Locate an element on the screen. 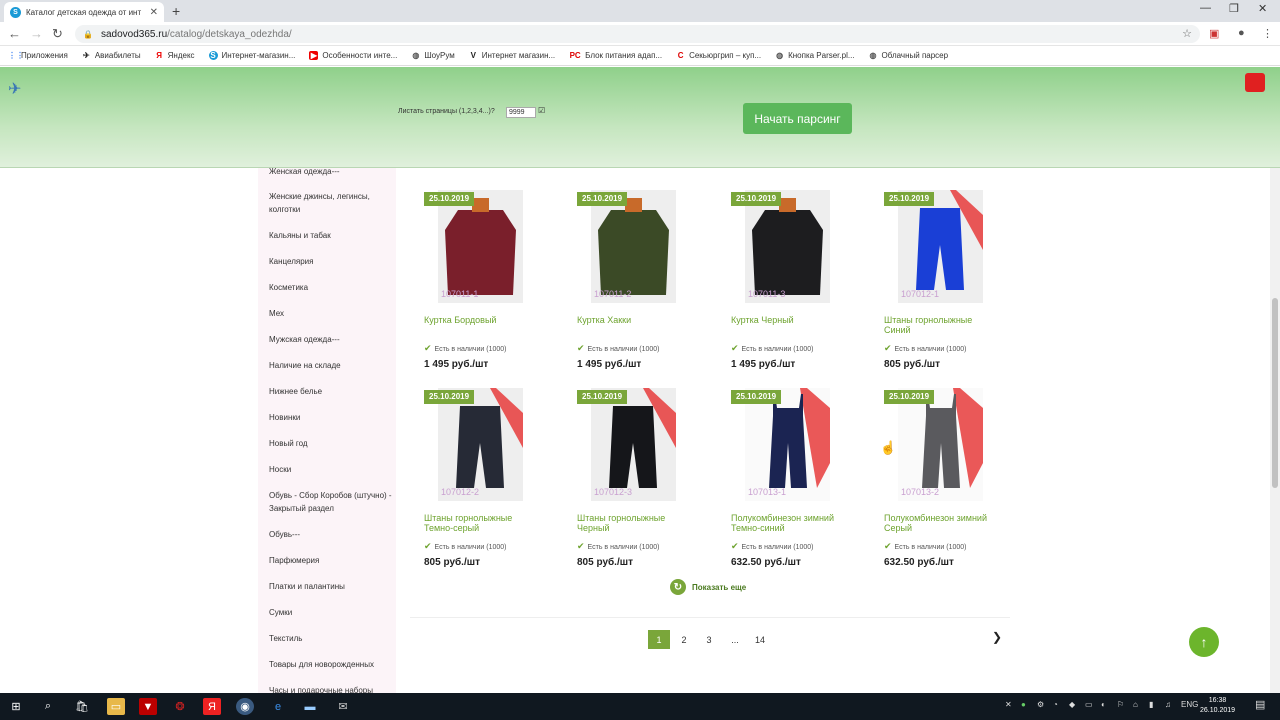  store-icon: 🛍 is located at coordinates (82, 706).